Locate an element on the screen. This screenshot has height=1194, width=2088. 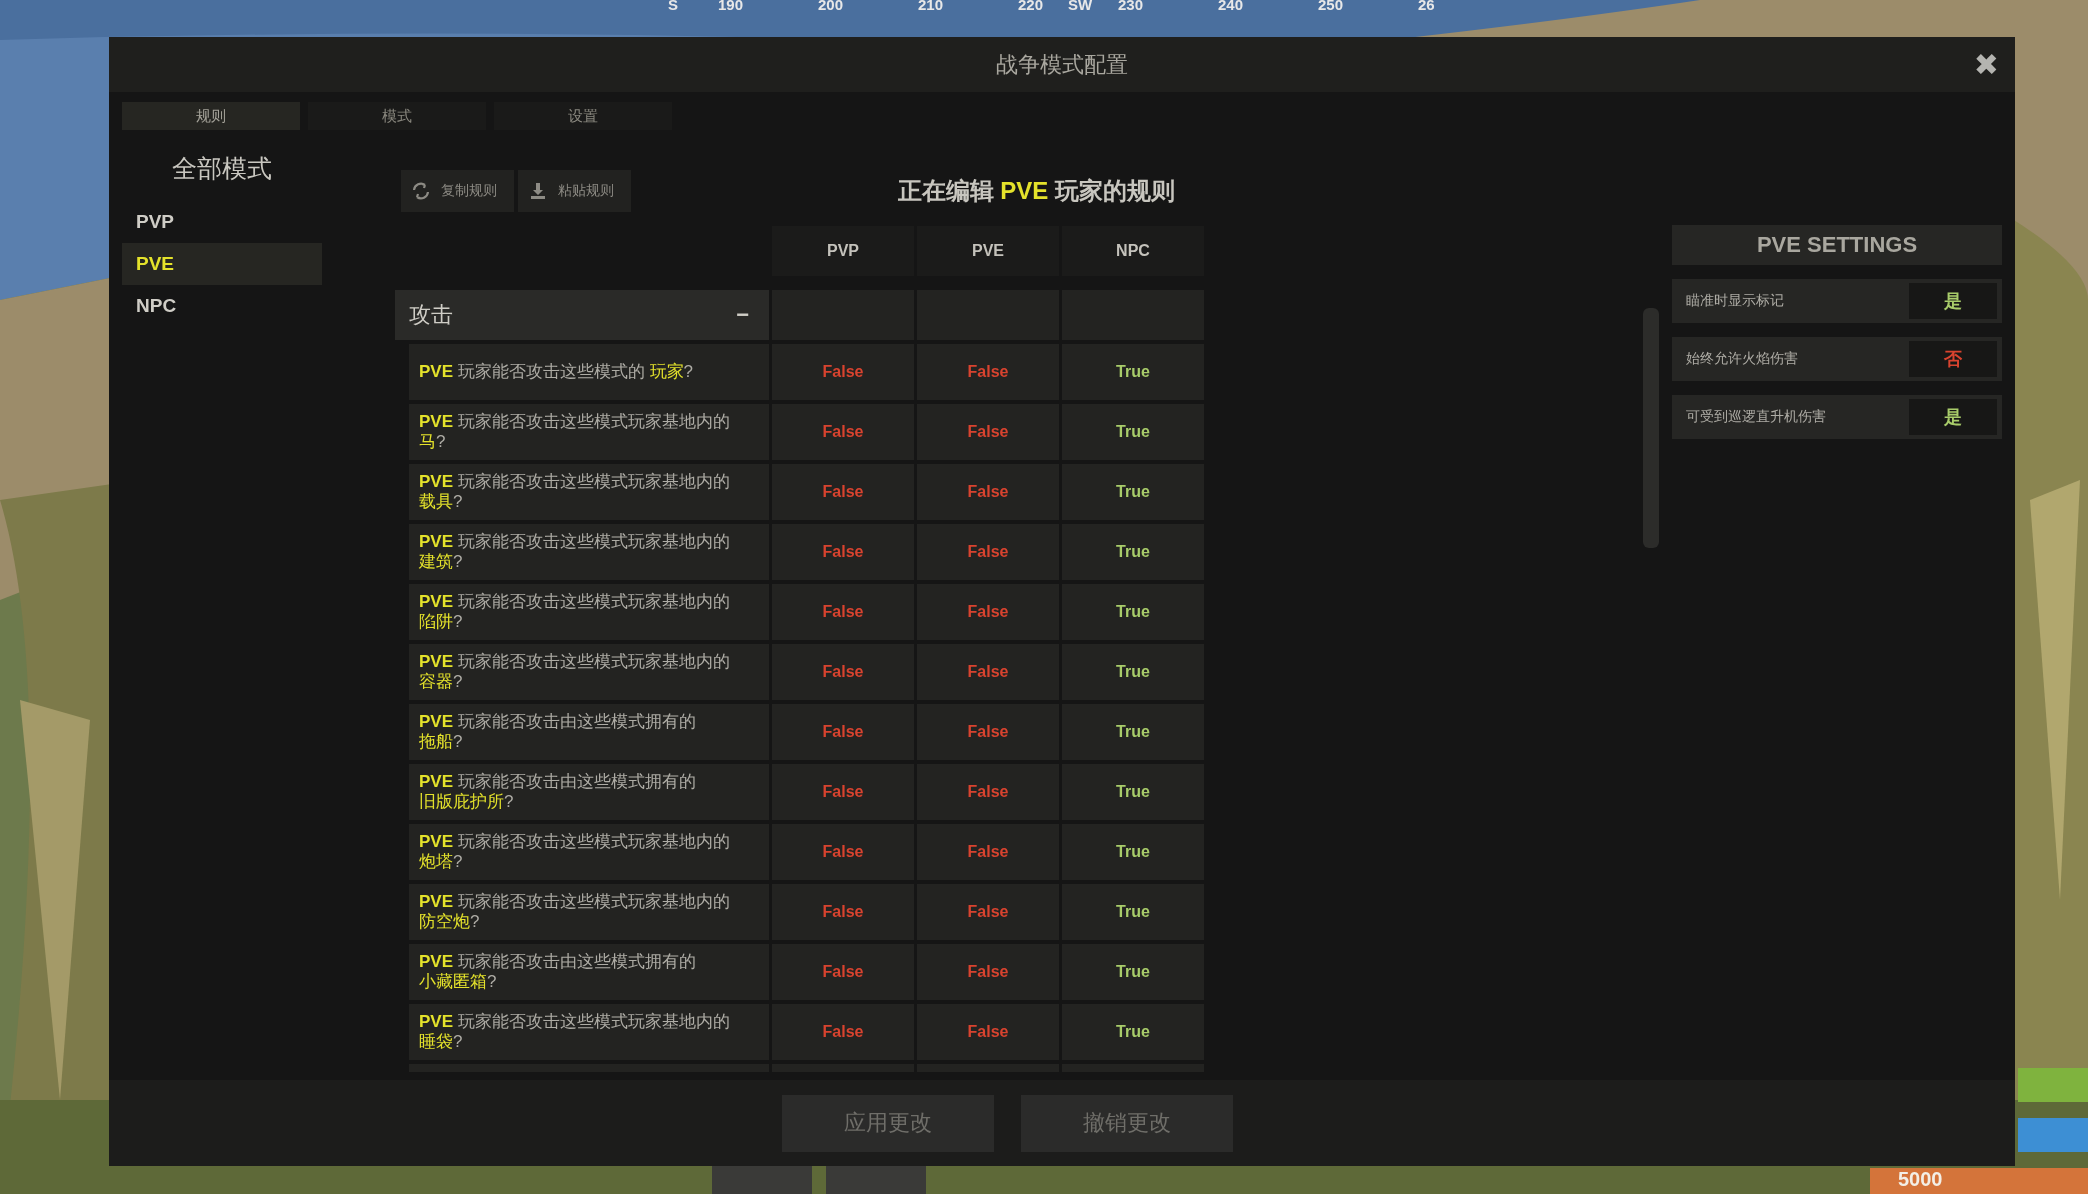
setting-label: 始终允许火焰伤害 is located at coordinates (1742, 359).